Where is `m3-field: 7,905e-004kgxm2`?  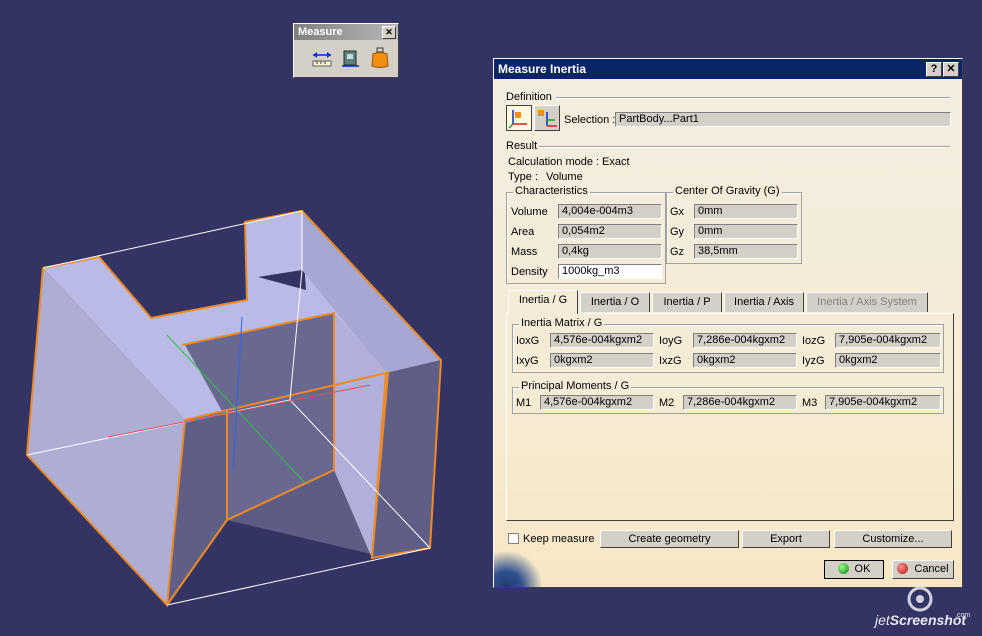 m3-field: 7,905e-004kgxm2 is located at coordinates (883, 402).